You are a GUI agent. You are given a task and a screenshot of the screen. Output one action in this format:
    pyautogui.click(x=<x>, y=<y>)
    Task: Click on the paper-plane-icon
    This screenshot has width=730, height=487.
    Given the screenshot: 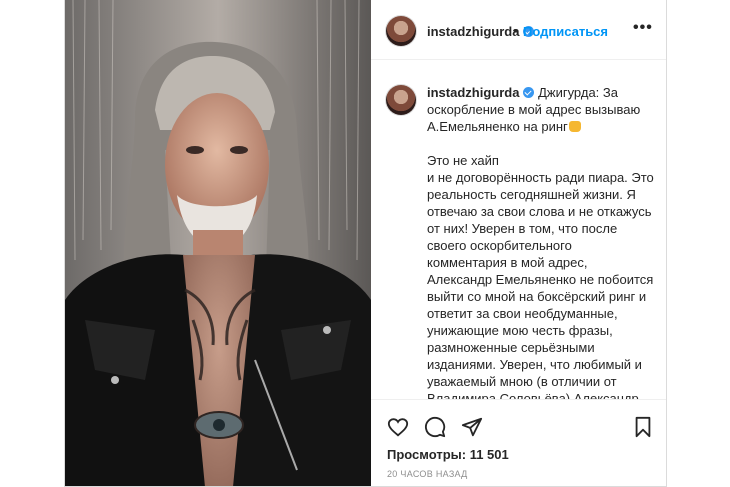 What is the action you would take?
    pyautogui.click(x=472, y=427)
    